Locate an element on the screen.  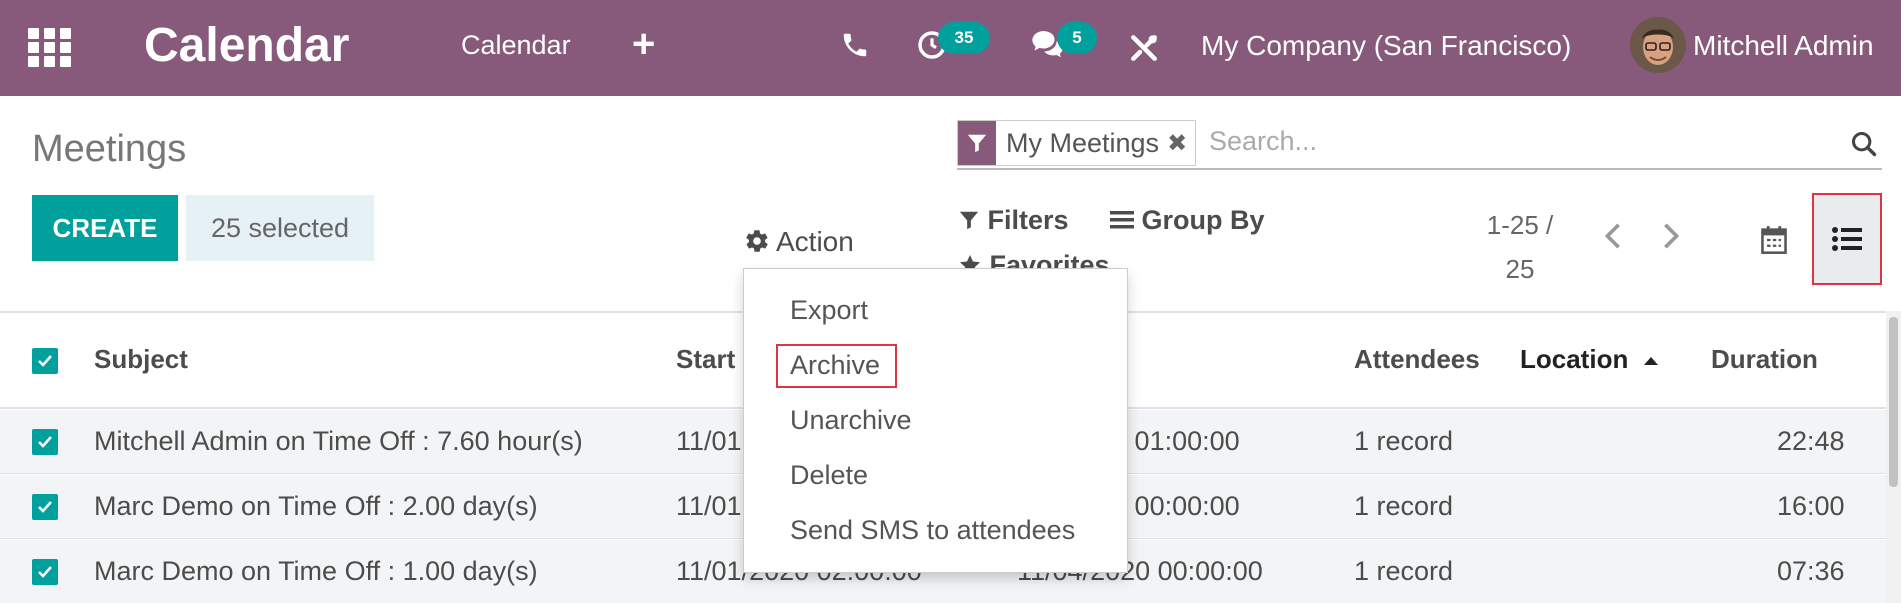
column-location-label: Location is located at coordinates (1574, 359).